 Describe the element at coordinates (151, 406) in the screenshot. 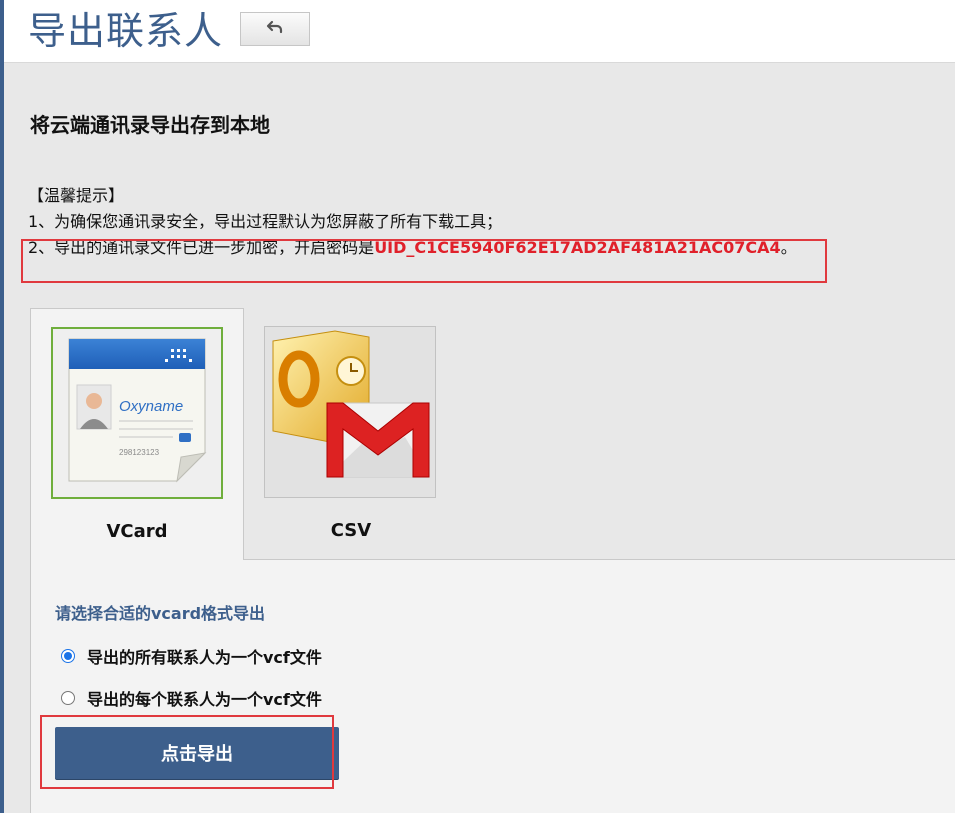

I see `vcard-card-name: Oxyname` at that location.